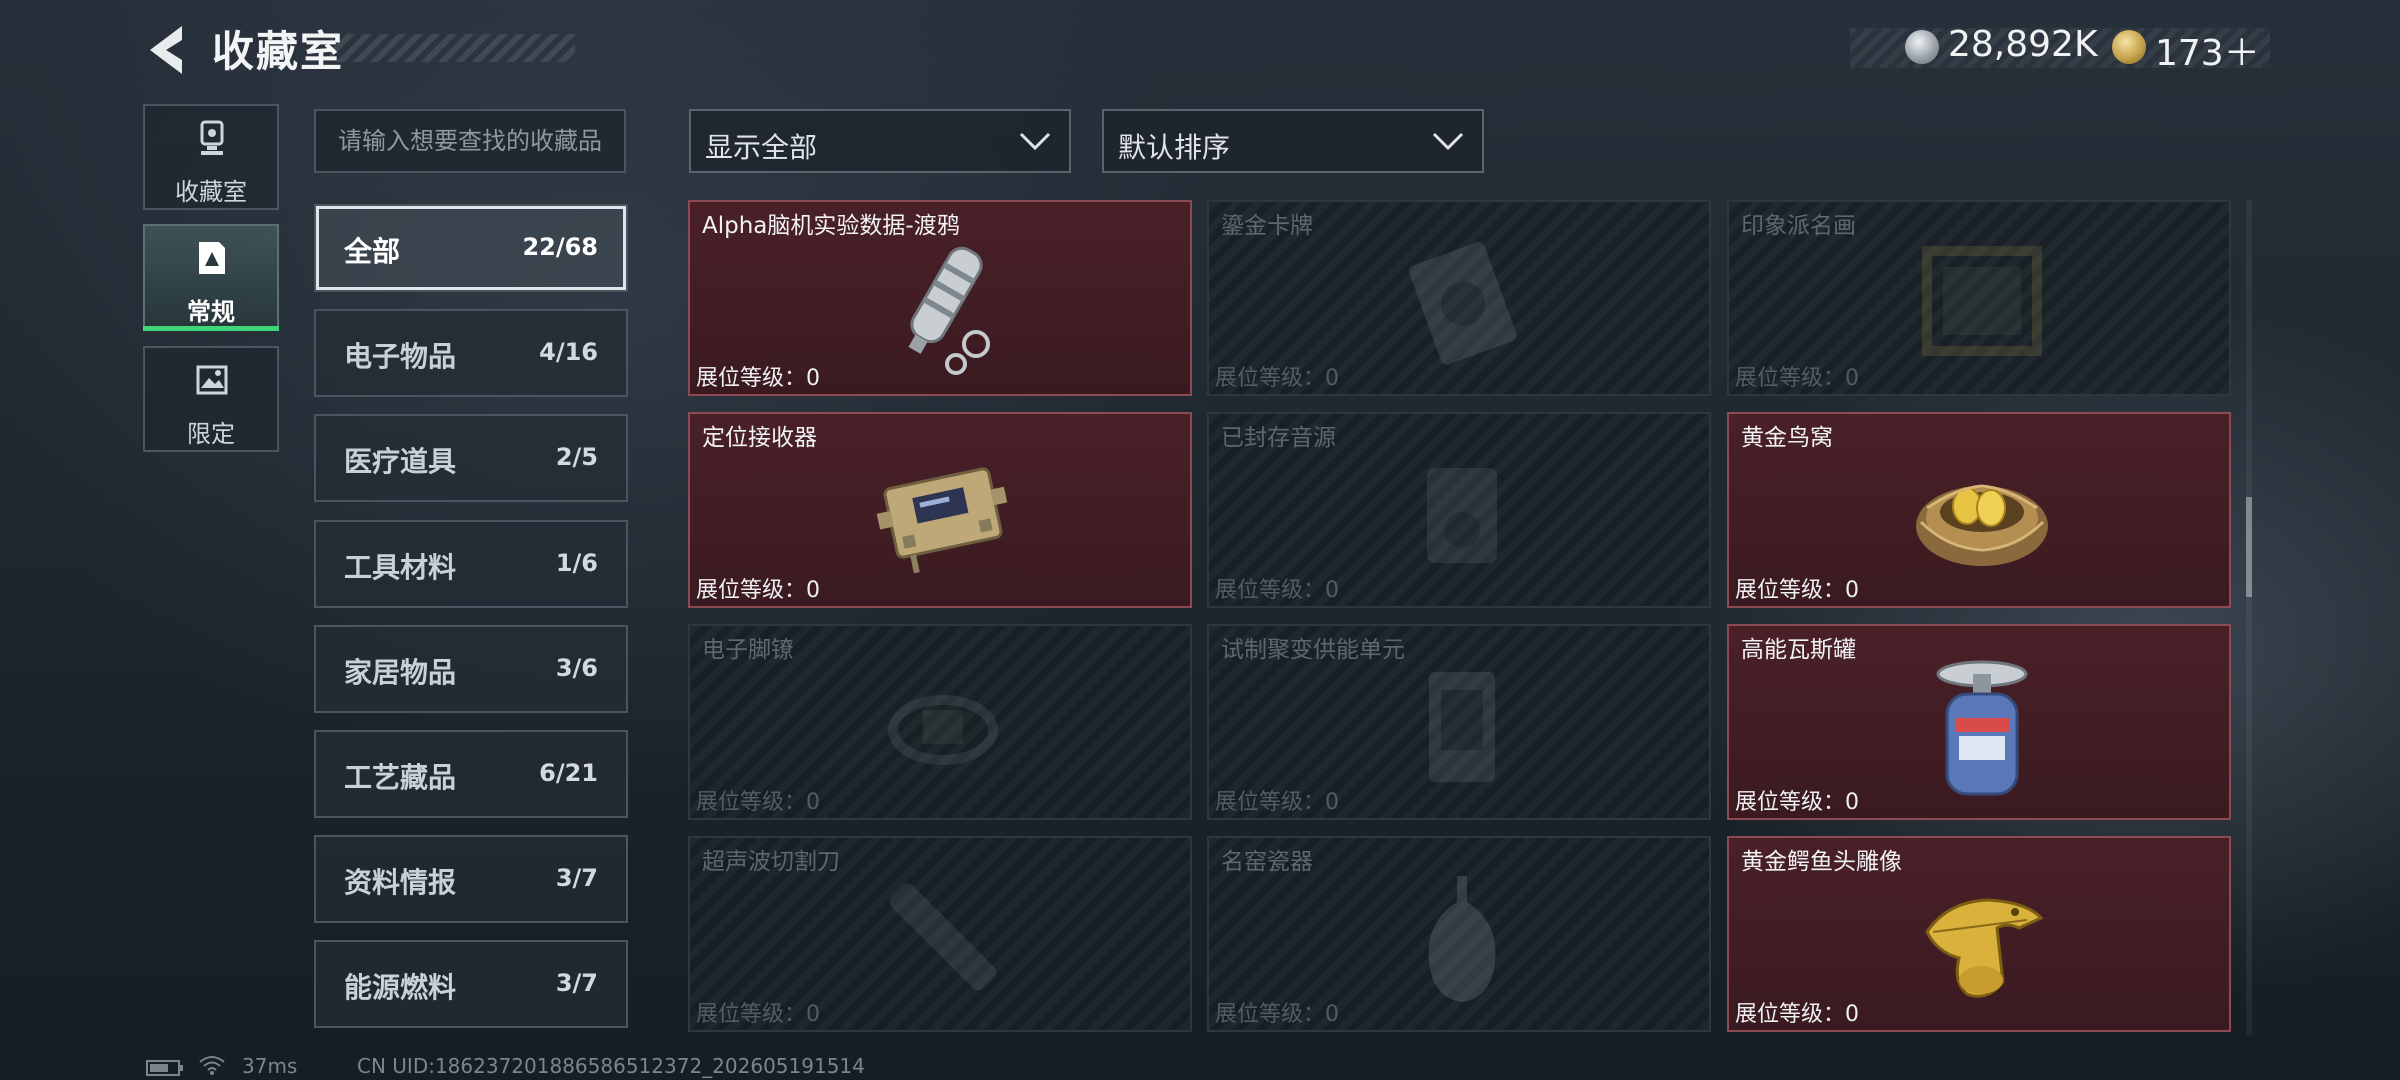 Image resolution: width=2400 pixels, height=1080 pixels. I want to click on collectible-name: 电子脚镣, so click(748, 650).